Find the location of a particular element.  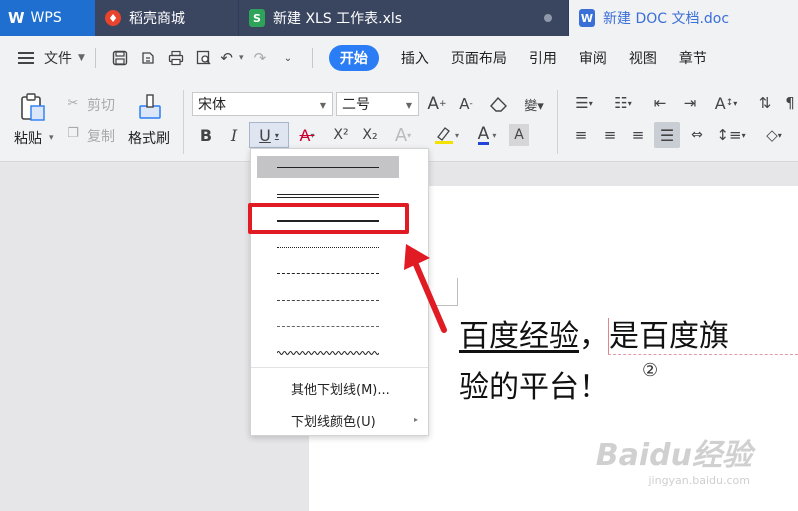

tab-insert: 插入 is located at coordinates (415, 58).